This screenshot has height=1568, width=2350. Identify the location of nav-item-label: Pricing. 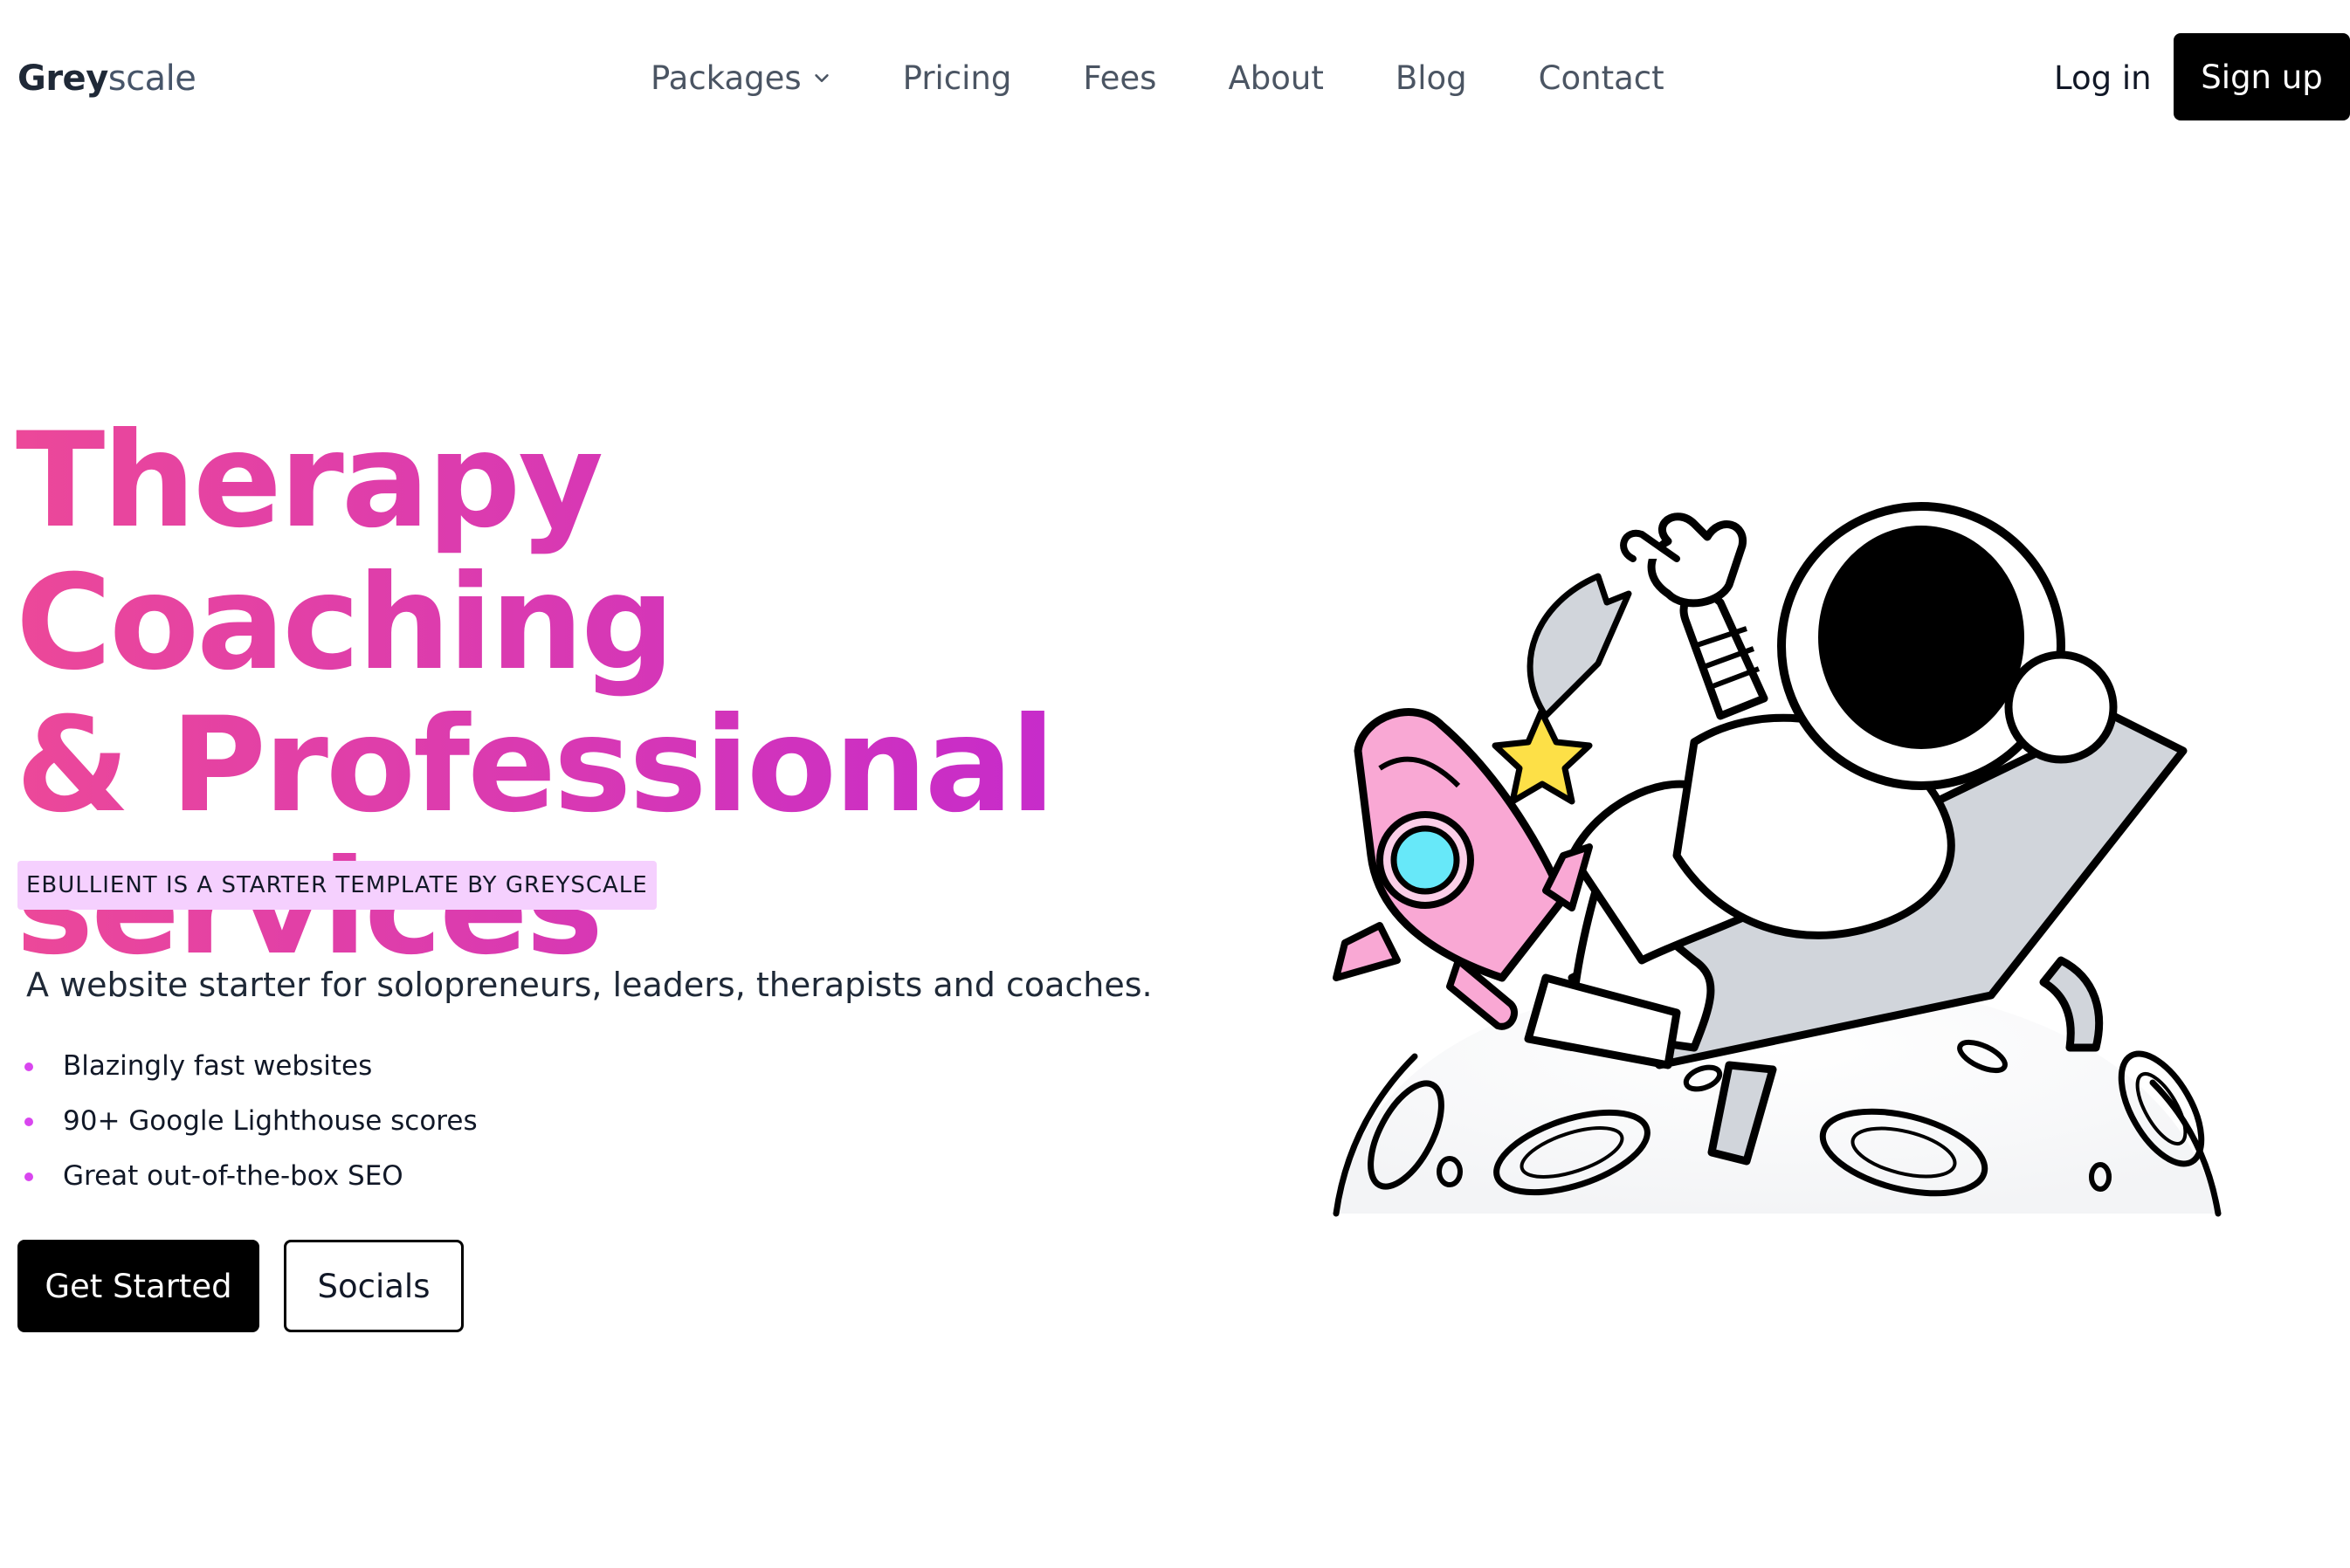
(957, 78).